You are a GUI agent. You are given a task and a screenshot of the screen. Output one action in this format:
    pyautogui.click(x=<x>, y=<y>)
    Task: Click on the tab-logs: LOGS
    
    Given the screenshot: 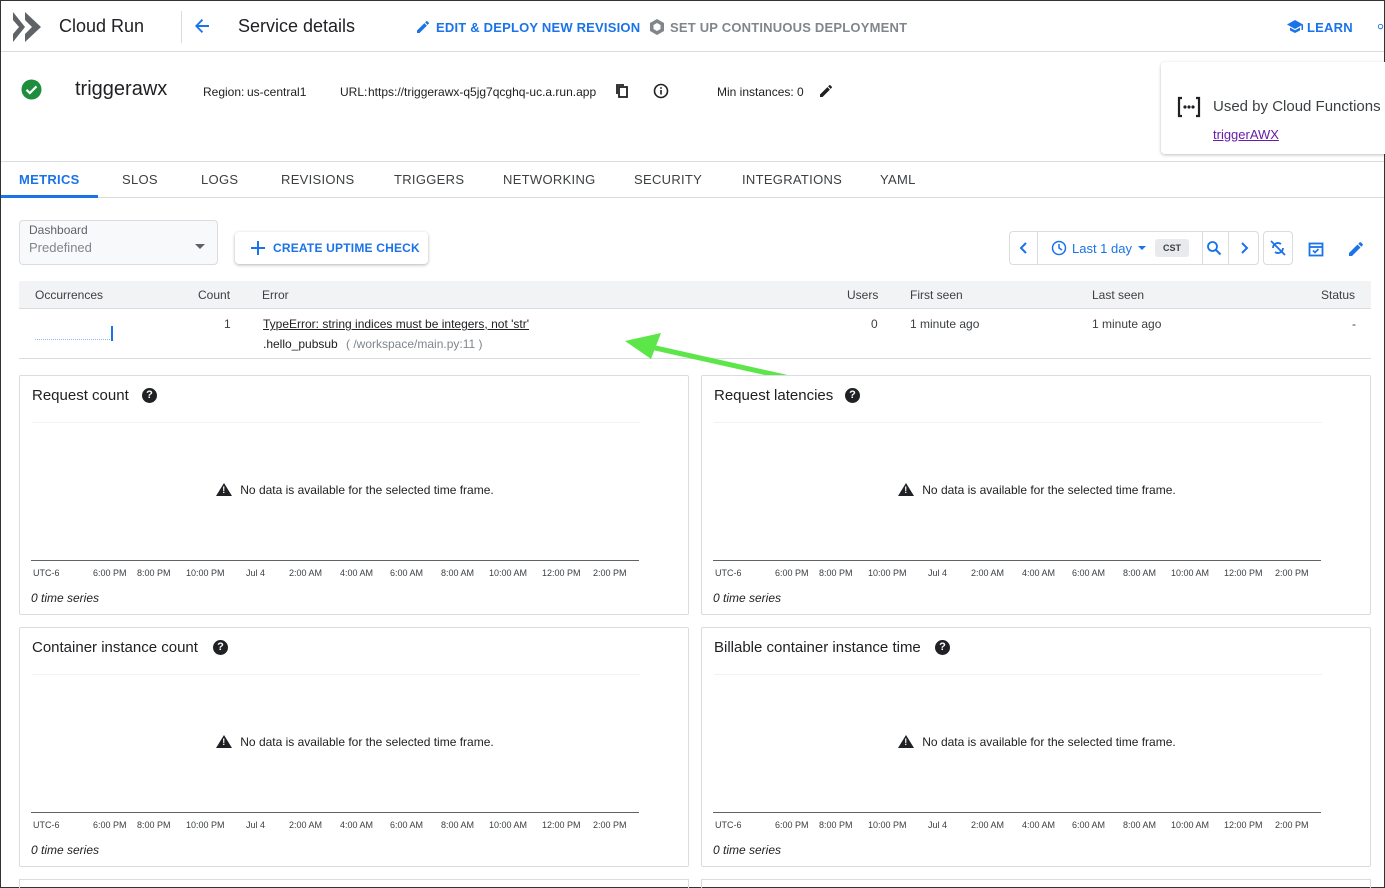 What is the action you would take?
    pyautogui.click(x=219, y=180)
    